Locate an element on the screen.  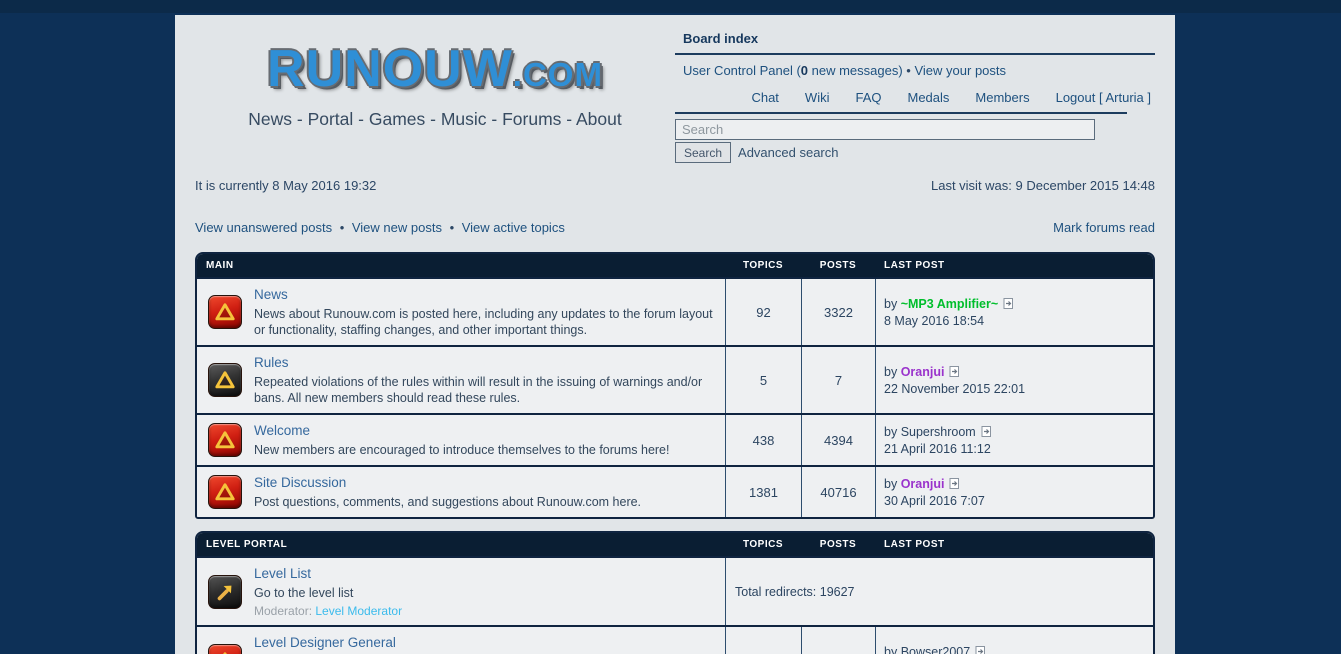
mark-forums-read-link: Mark forums read is located at coordinates (1104, 227).